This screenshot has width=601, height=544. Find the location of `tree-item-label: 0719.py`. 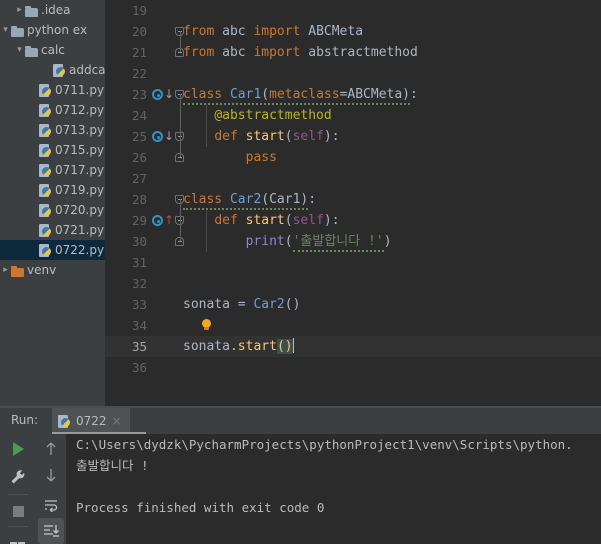

tree-item-label: 0719.py is located at coordinates (80, 190).